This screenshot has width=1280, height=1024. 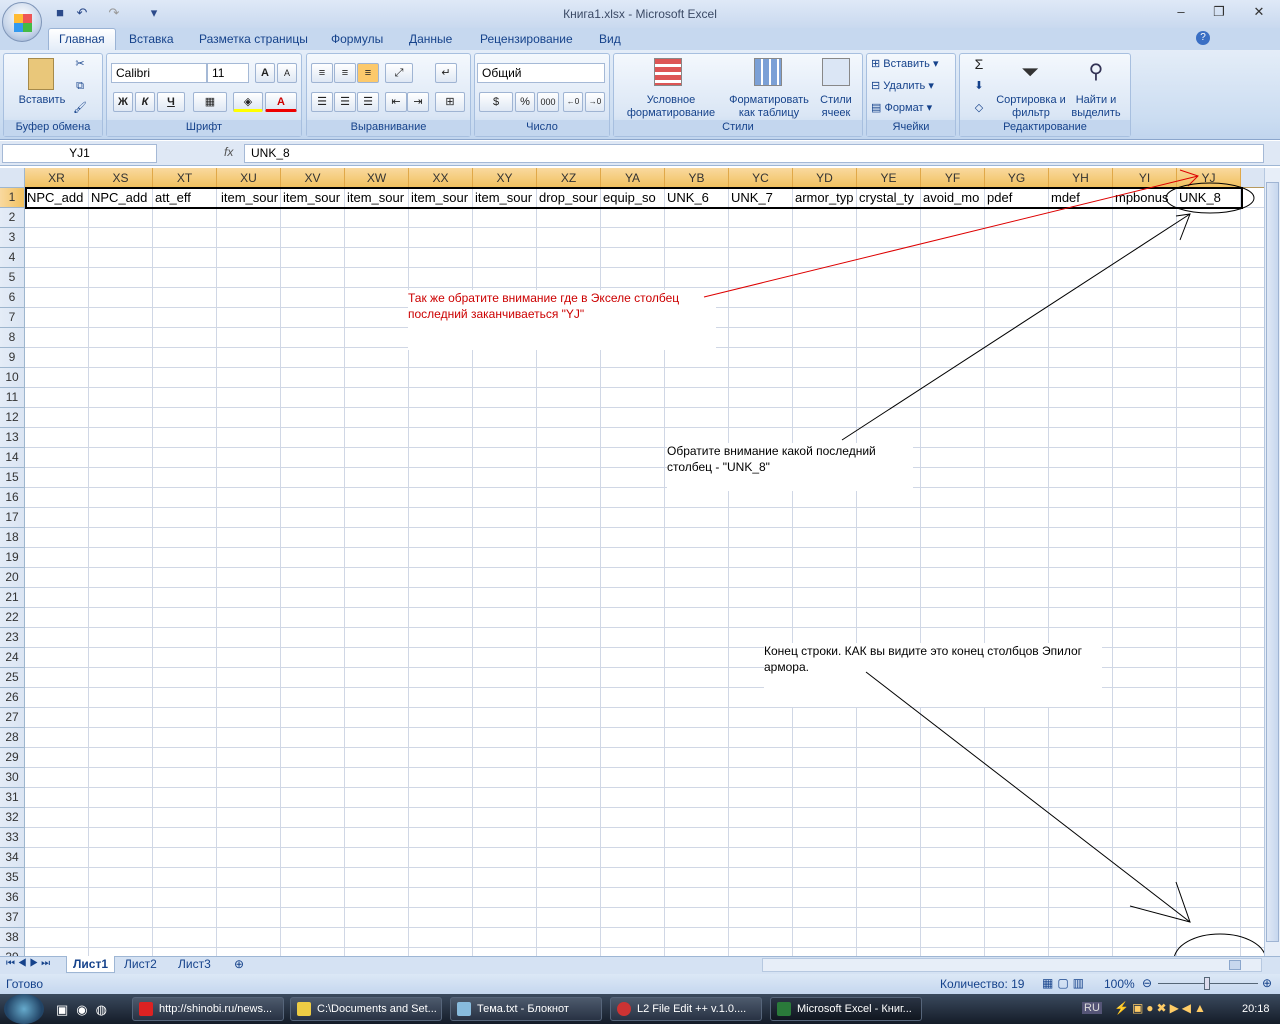 What do you see at coordinates (171, 102) in the screenshot?
I see `underline-button: Ч` at bounding box center [171, 102].